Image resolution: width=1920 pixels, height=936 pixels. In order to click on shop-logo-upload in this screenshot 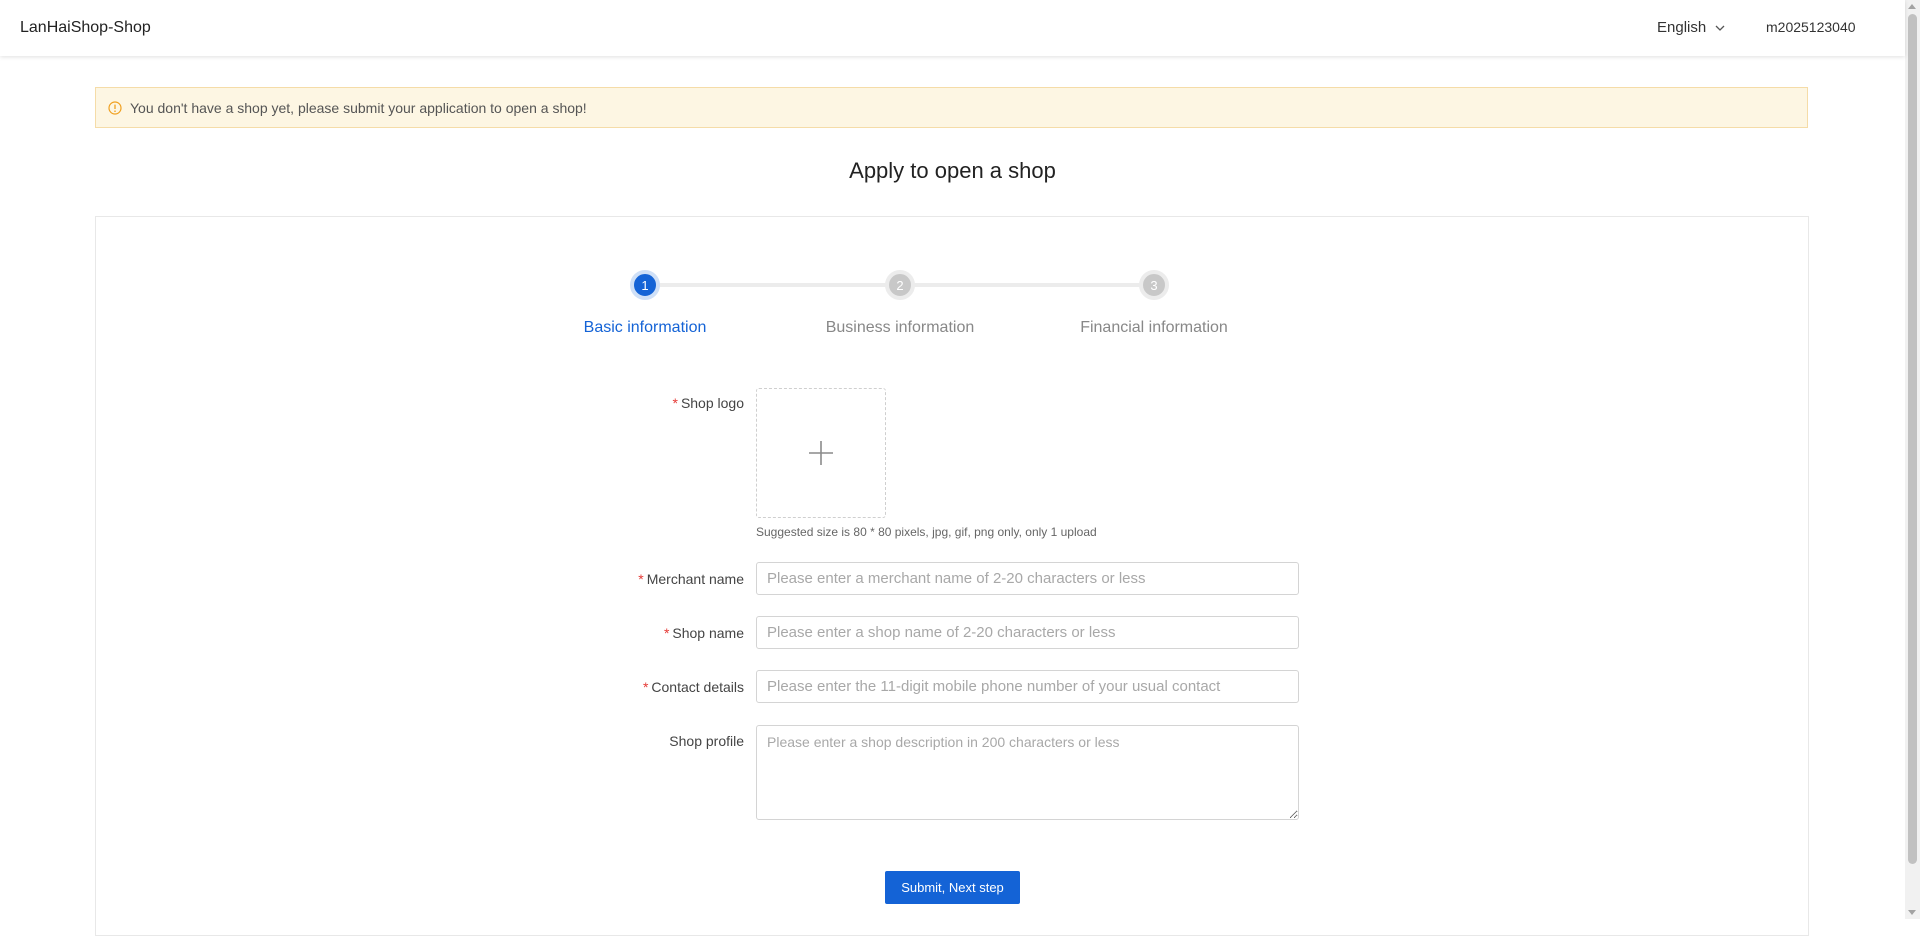, I will do `click(821, 453)`.